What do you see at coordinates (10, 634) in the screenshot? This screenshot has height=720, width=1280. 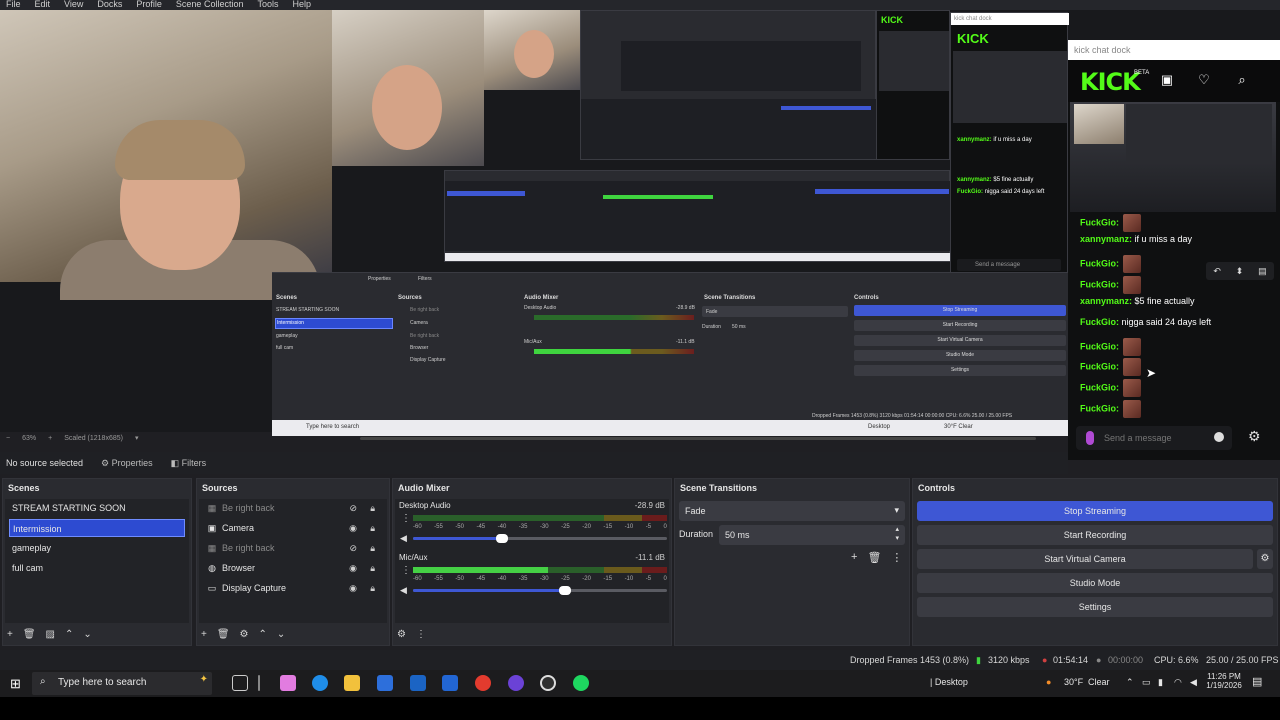 I see `add-scene-button: +` at bounding box center [10, 634].